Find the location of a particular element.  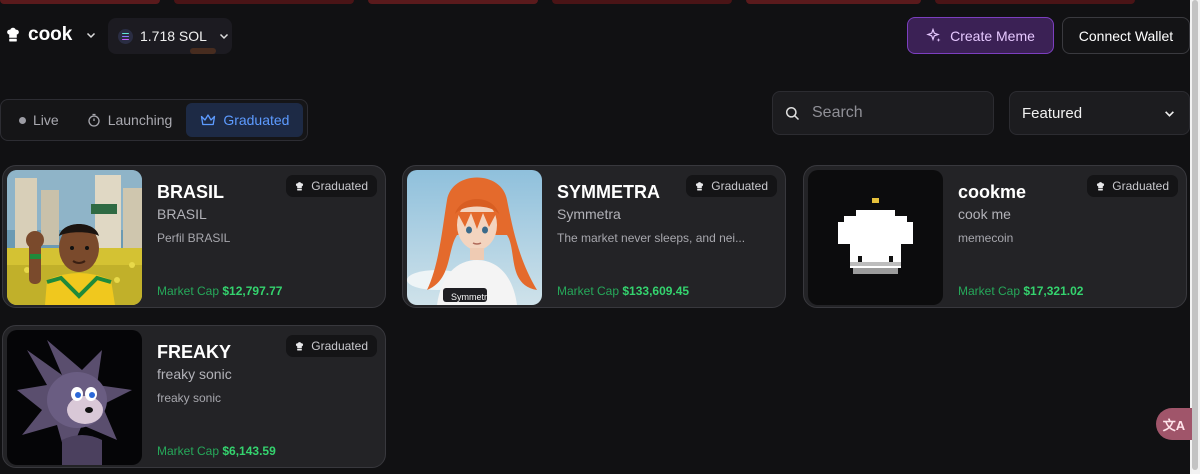

tab-live-label: Live is located at coordinates (46, 120).